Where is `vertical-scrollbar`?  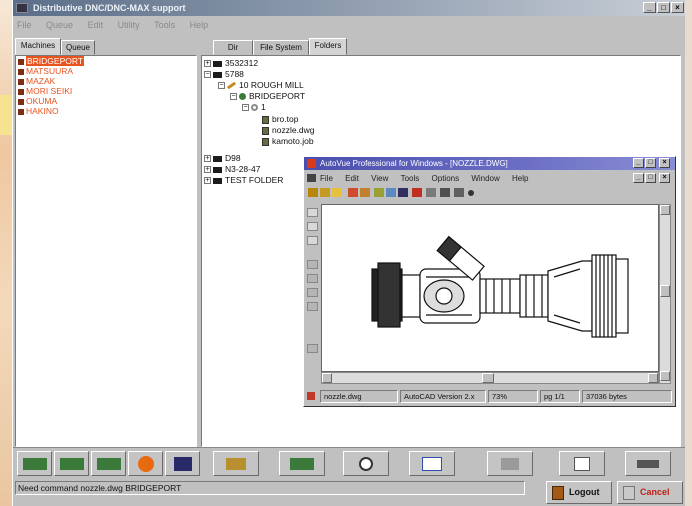
vertical-scrollbar is located at coordinates (665, 294).